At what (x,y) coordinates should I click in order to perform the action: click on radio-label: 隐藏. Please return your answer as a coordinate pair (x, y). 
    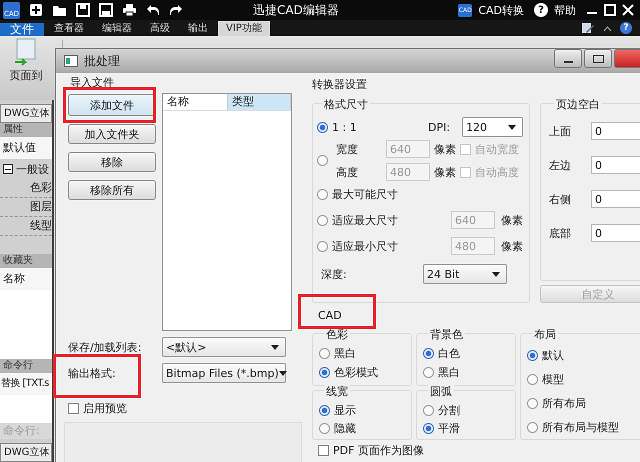
    Looking at the image, I should click on (345, 428).